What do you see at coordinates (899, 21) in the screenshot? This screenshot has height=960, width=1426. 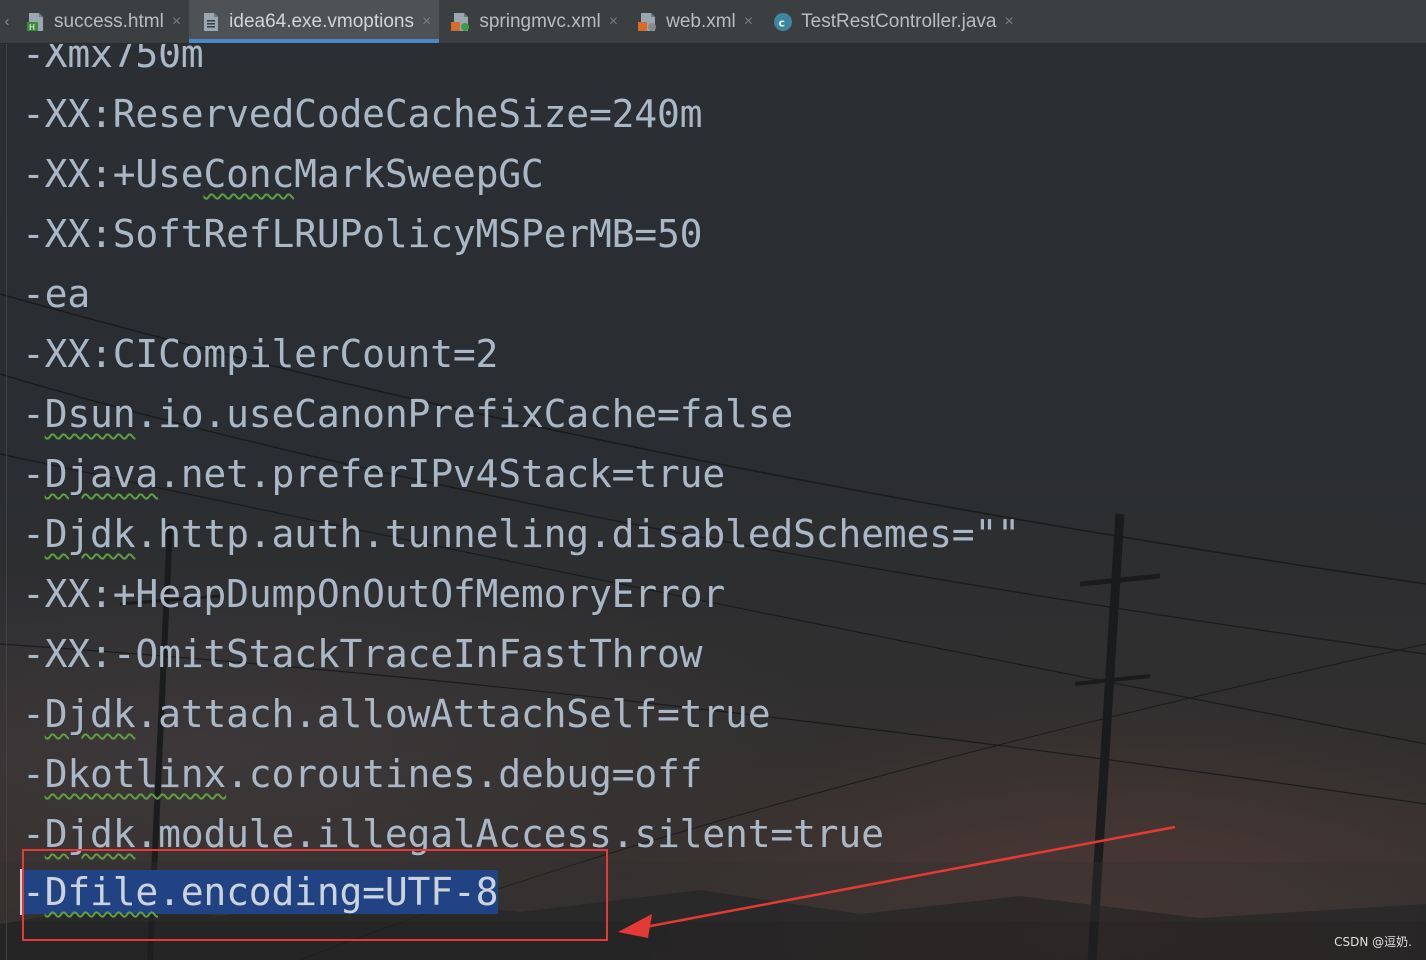 I see `tab-label: TestRestController.java` at bounding box center [899, 21].